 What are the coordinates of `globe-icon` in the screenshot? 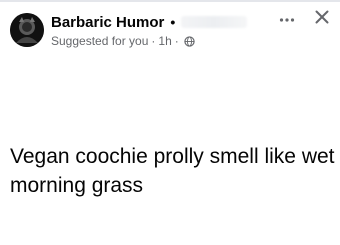 It's located at (189, 41).